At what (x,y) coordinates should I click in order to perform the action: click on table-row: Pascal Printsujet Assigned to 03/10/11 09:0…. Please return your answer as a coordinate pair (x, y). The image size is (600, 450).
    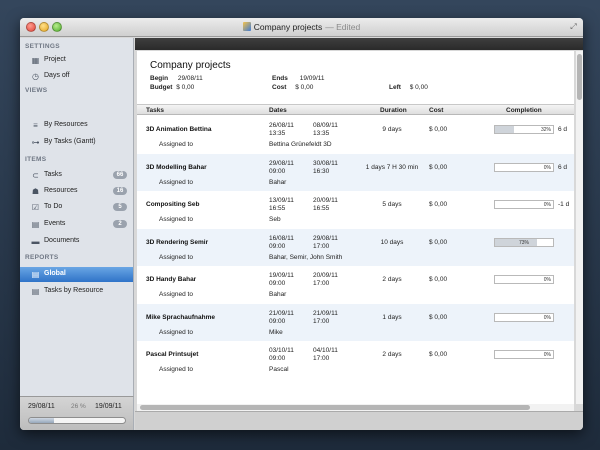
    Looking at the image, I should click on (355, 359).